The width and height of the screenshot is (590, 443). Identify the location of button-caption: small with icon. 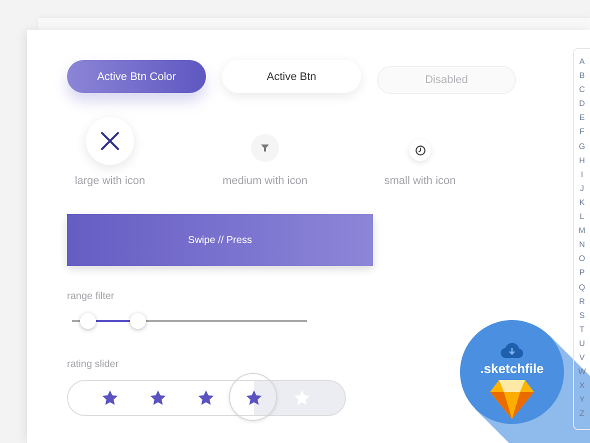
(420, 181).